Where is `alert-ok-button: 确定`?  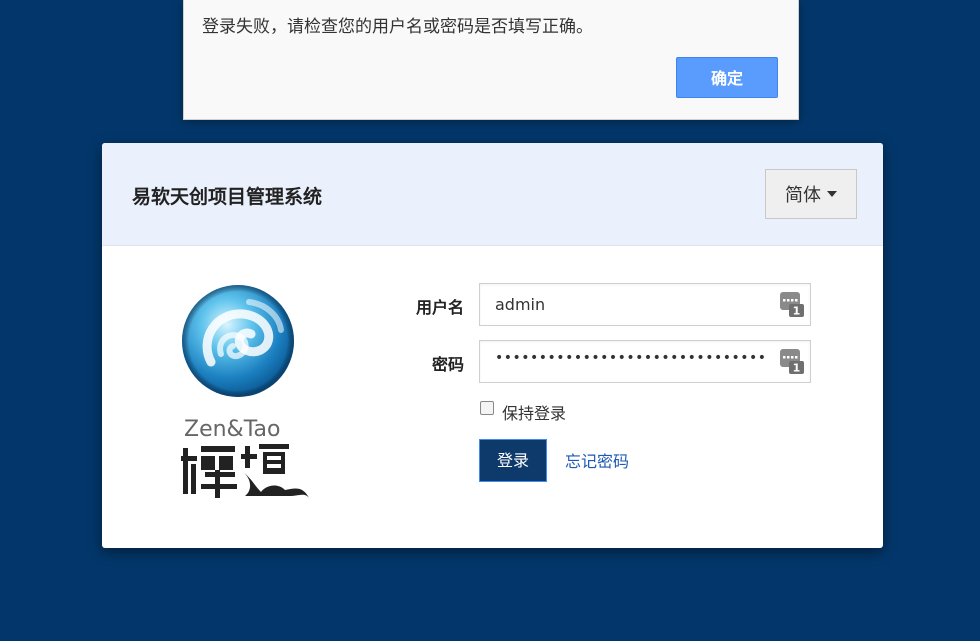
alert-ok-button: 确定 is located at coordinates (727, 77).